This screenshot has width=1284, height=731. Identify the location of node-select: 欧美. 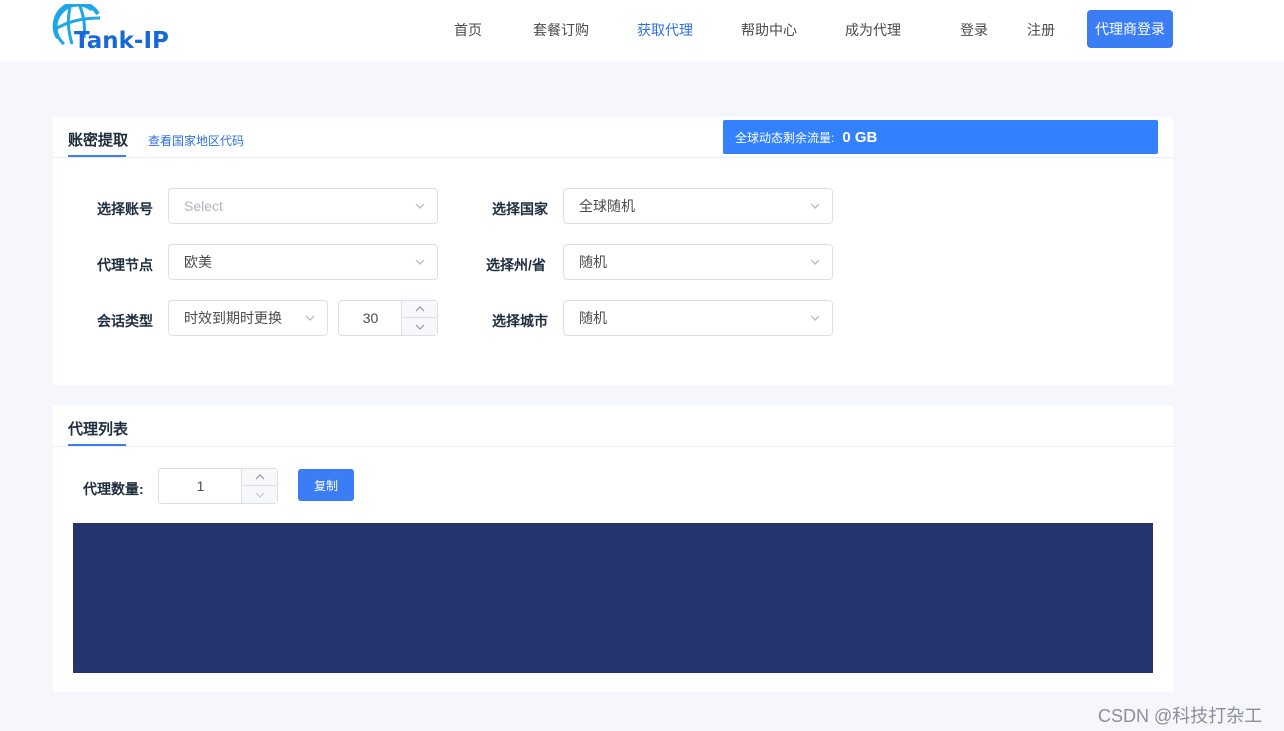
(303, 262).